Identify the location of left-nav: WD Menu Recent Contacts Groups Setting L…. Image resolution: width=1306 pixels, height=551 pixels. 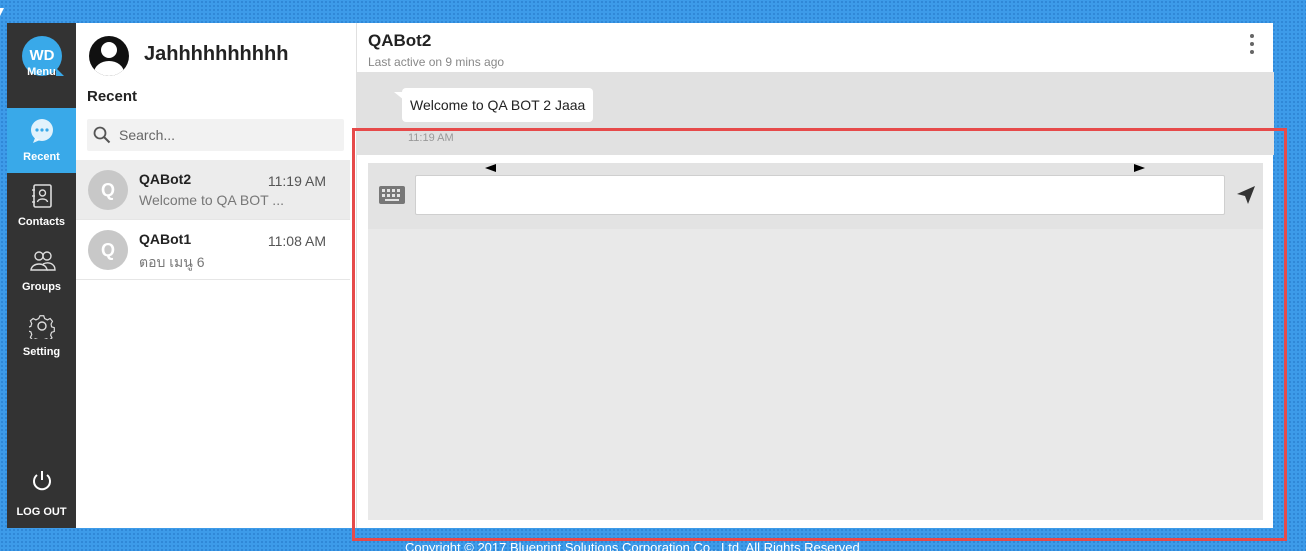
(41, 275).